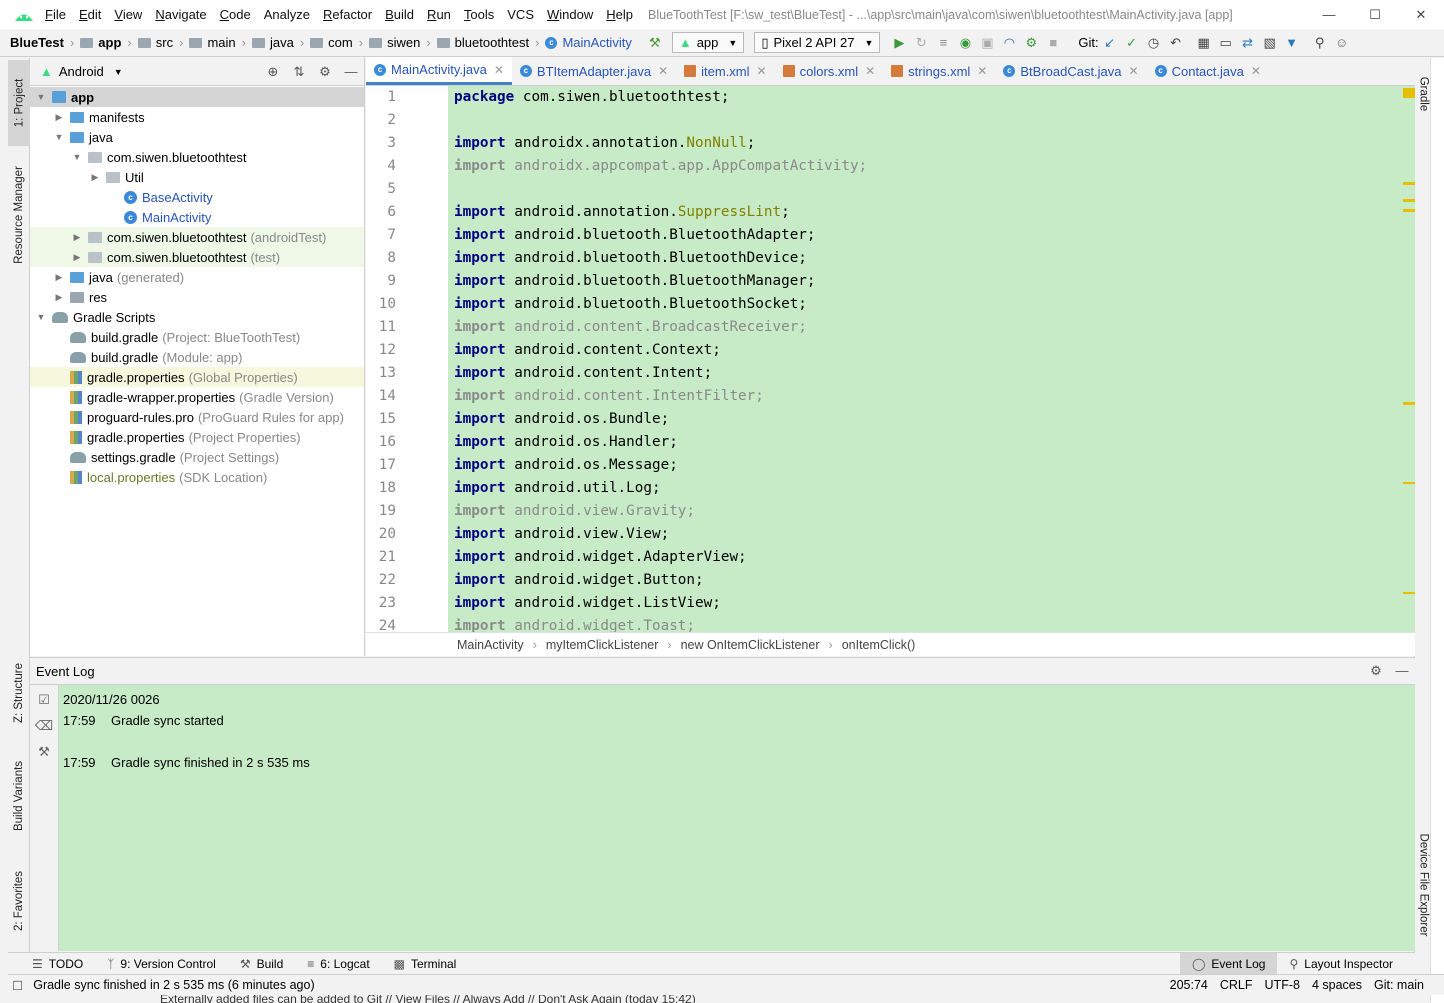  Describe the element at coordinates (235, 14) in the screenshot. I see `menu-item: Code` at that location.